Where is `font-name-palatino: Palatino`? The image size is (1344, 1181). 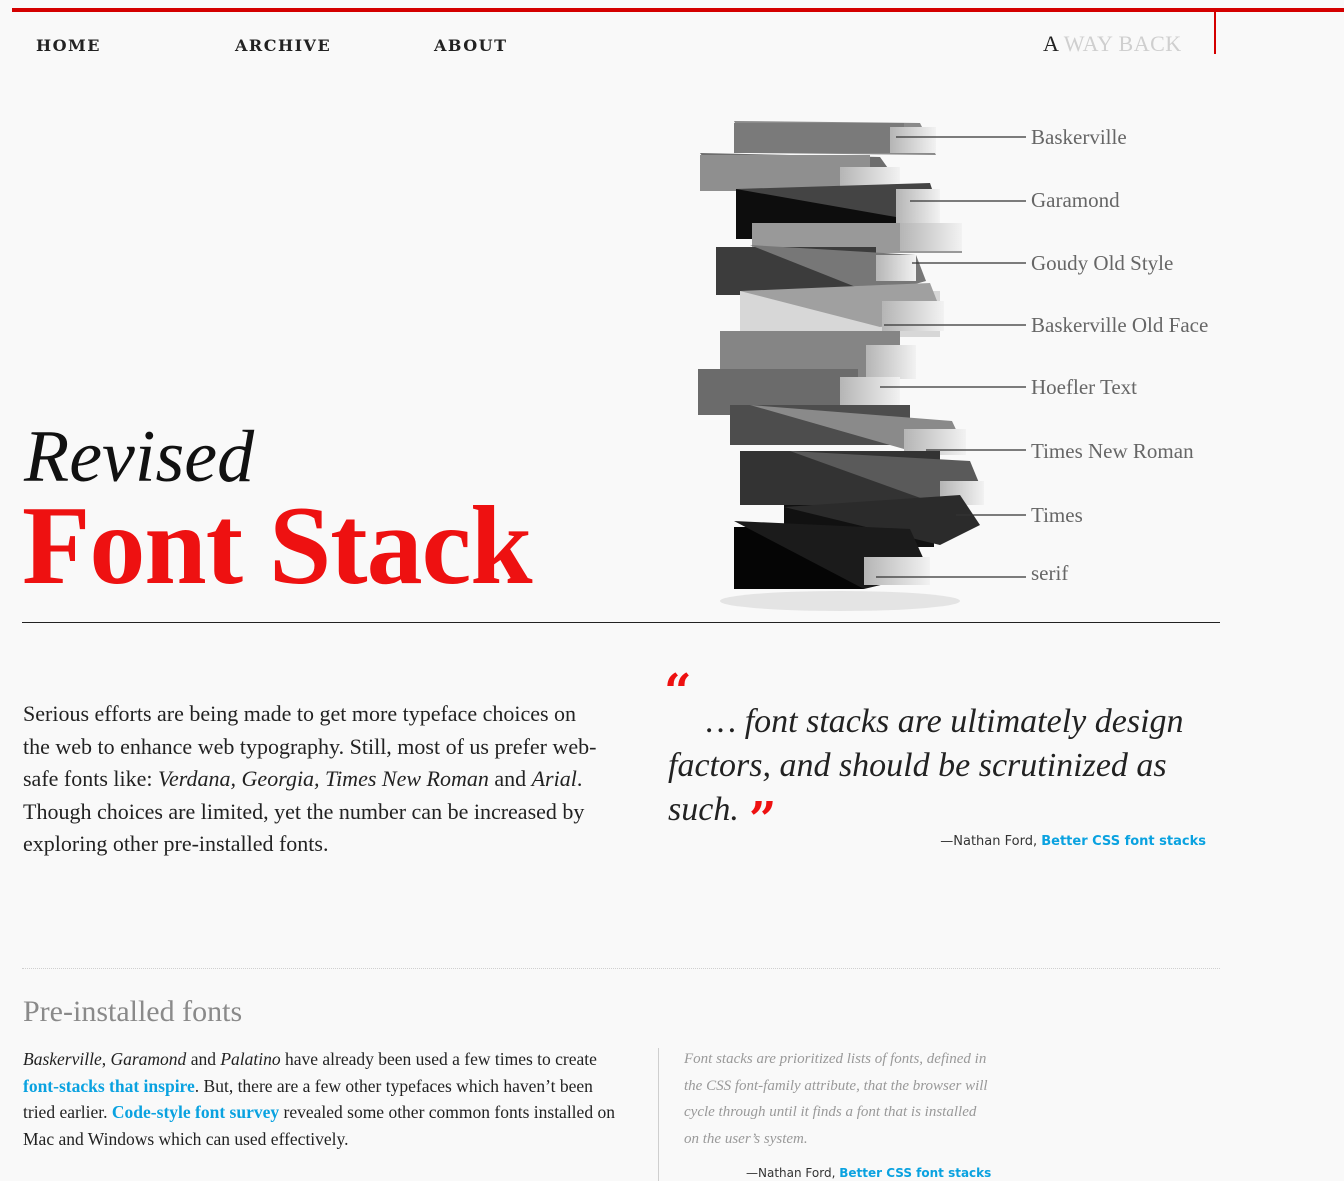
font-name-palatino: Palatino is located at coordinates (250, 1059).